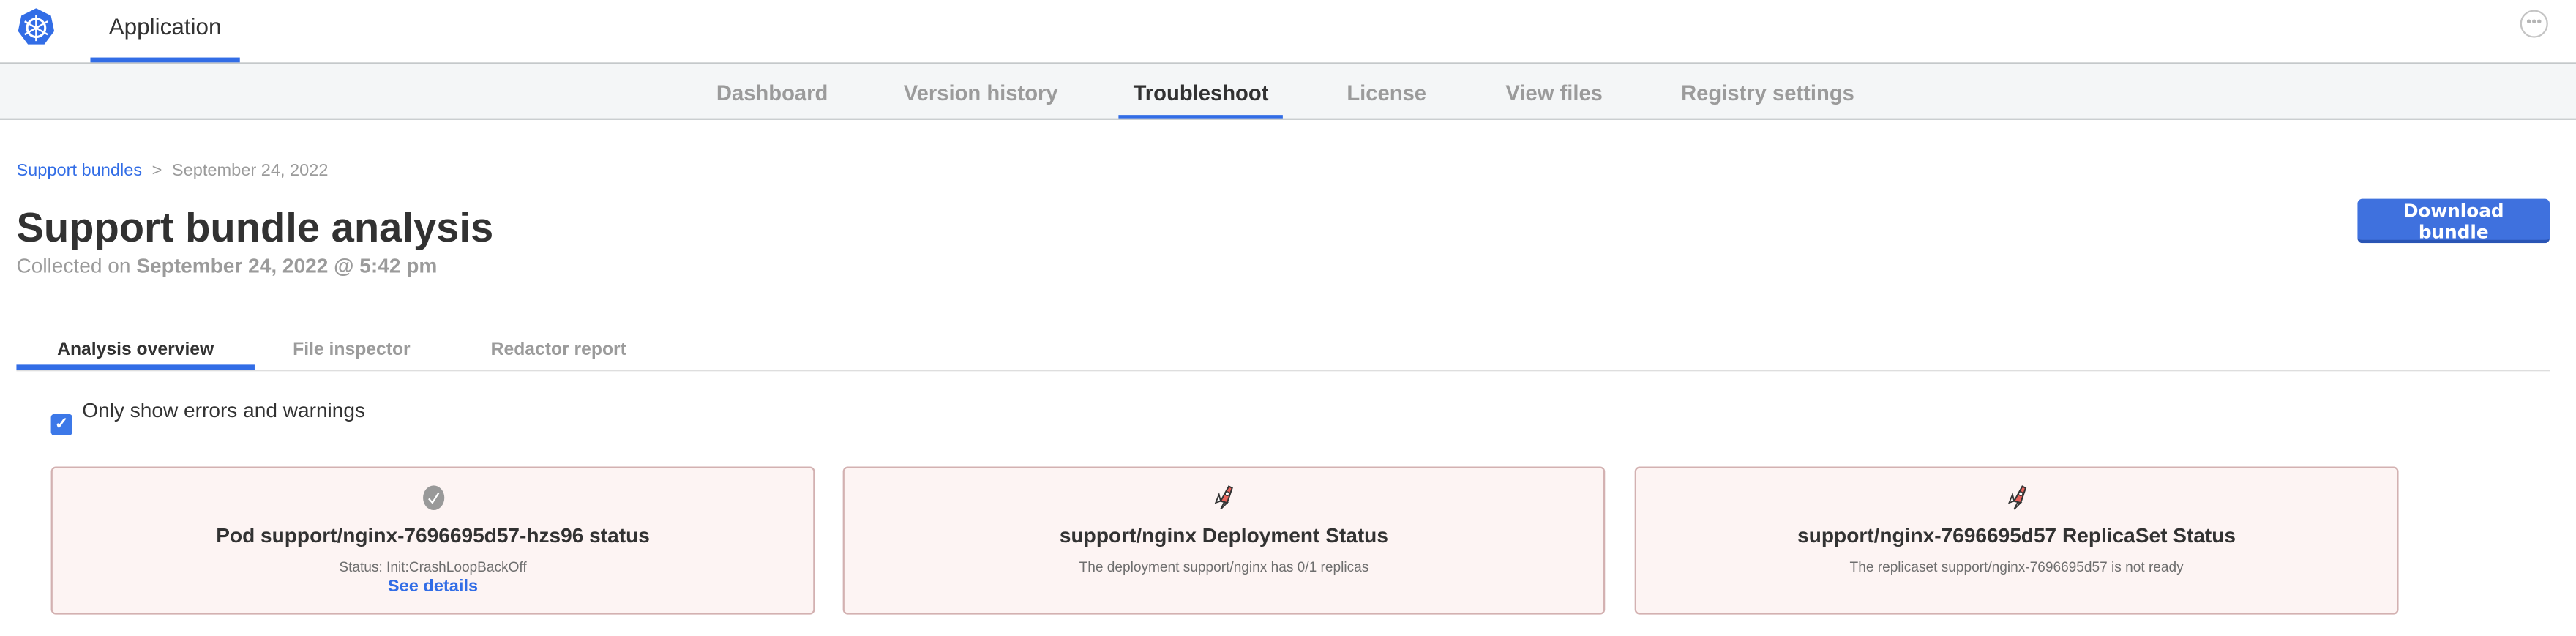 The image size is (2576, 636). I want to click on tab-dashboard: Dashboard, so click(772, 92).